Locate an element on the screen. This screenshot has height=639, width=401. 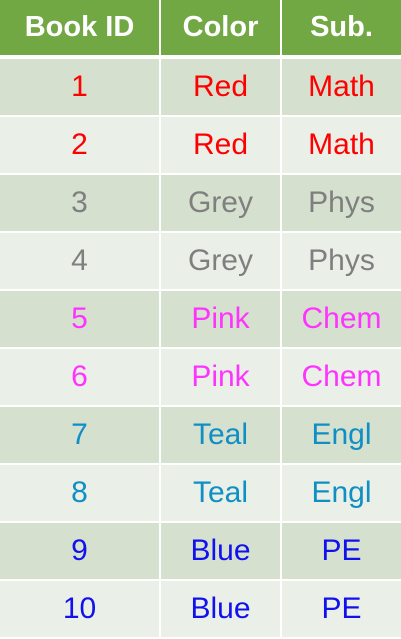
table-row: 1 Red Math is located at coordinates (200, 85).